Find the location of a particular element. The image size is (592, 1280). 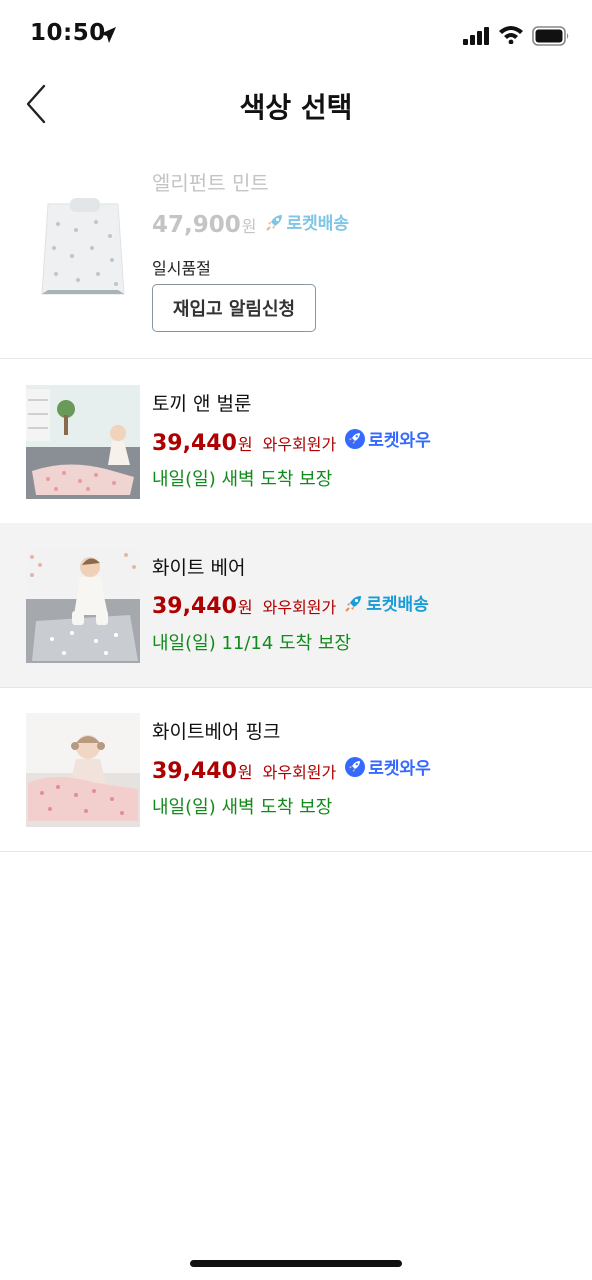

header: 색상 선택 is located at coordinates (296, 105).